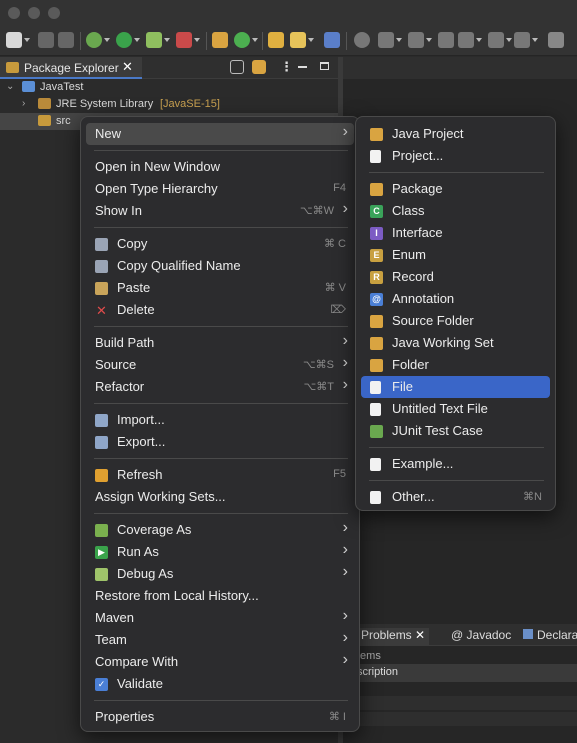 This screenshot has width=577, height=743. I want to click on menu-item-refresh: Refresh F5, so click(220, 475).